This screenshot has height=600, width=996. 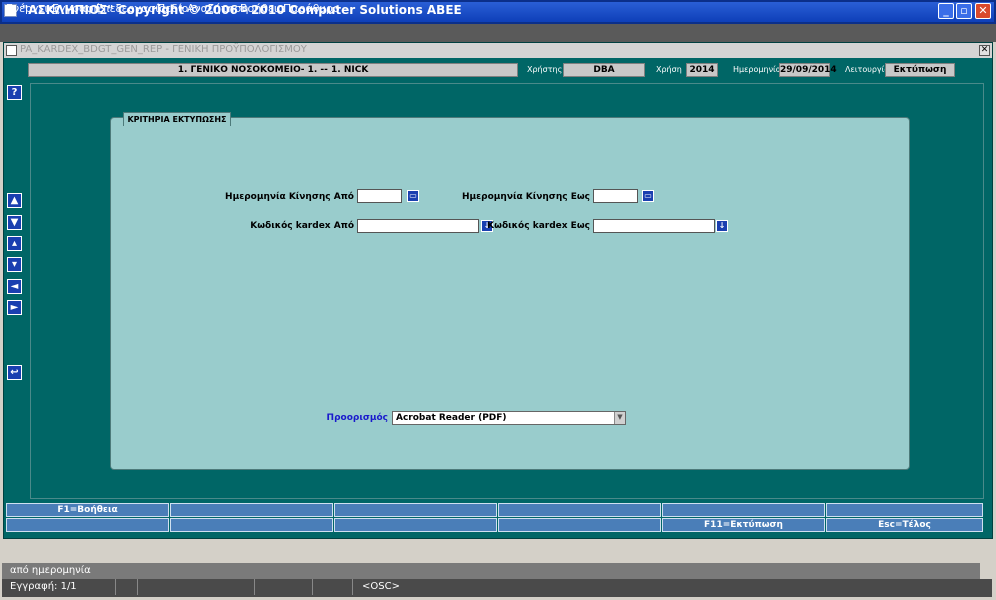 What do you see at coordinates (669, 69) in the screenshot?
I see `year-label: Χρήση` at bounding box center [669, 69].